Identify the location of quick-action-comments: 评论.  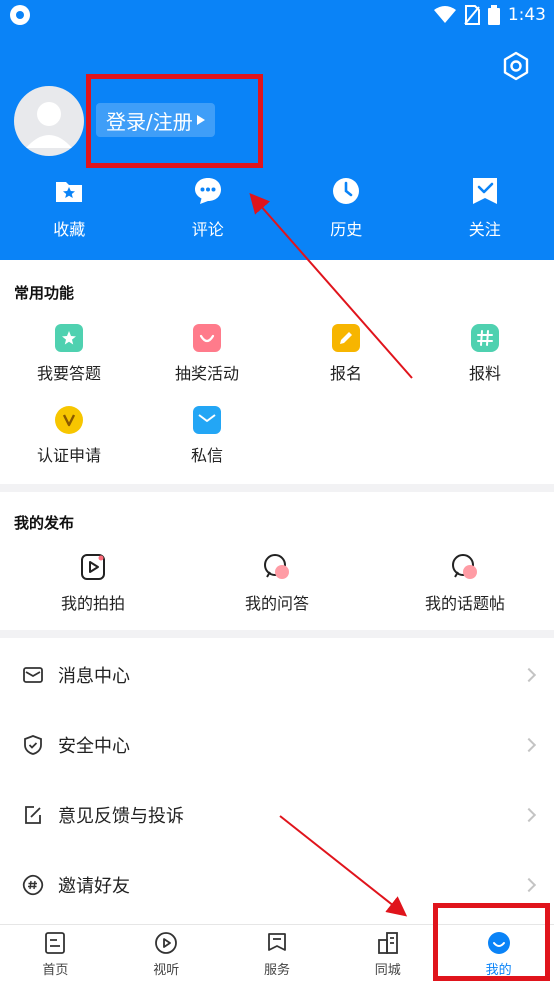
(208, 211).